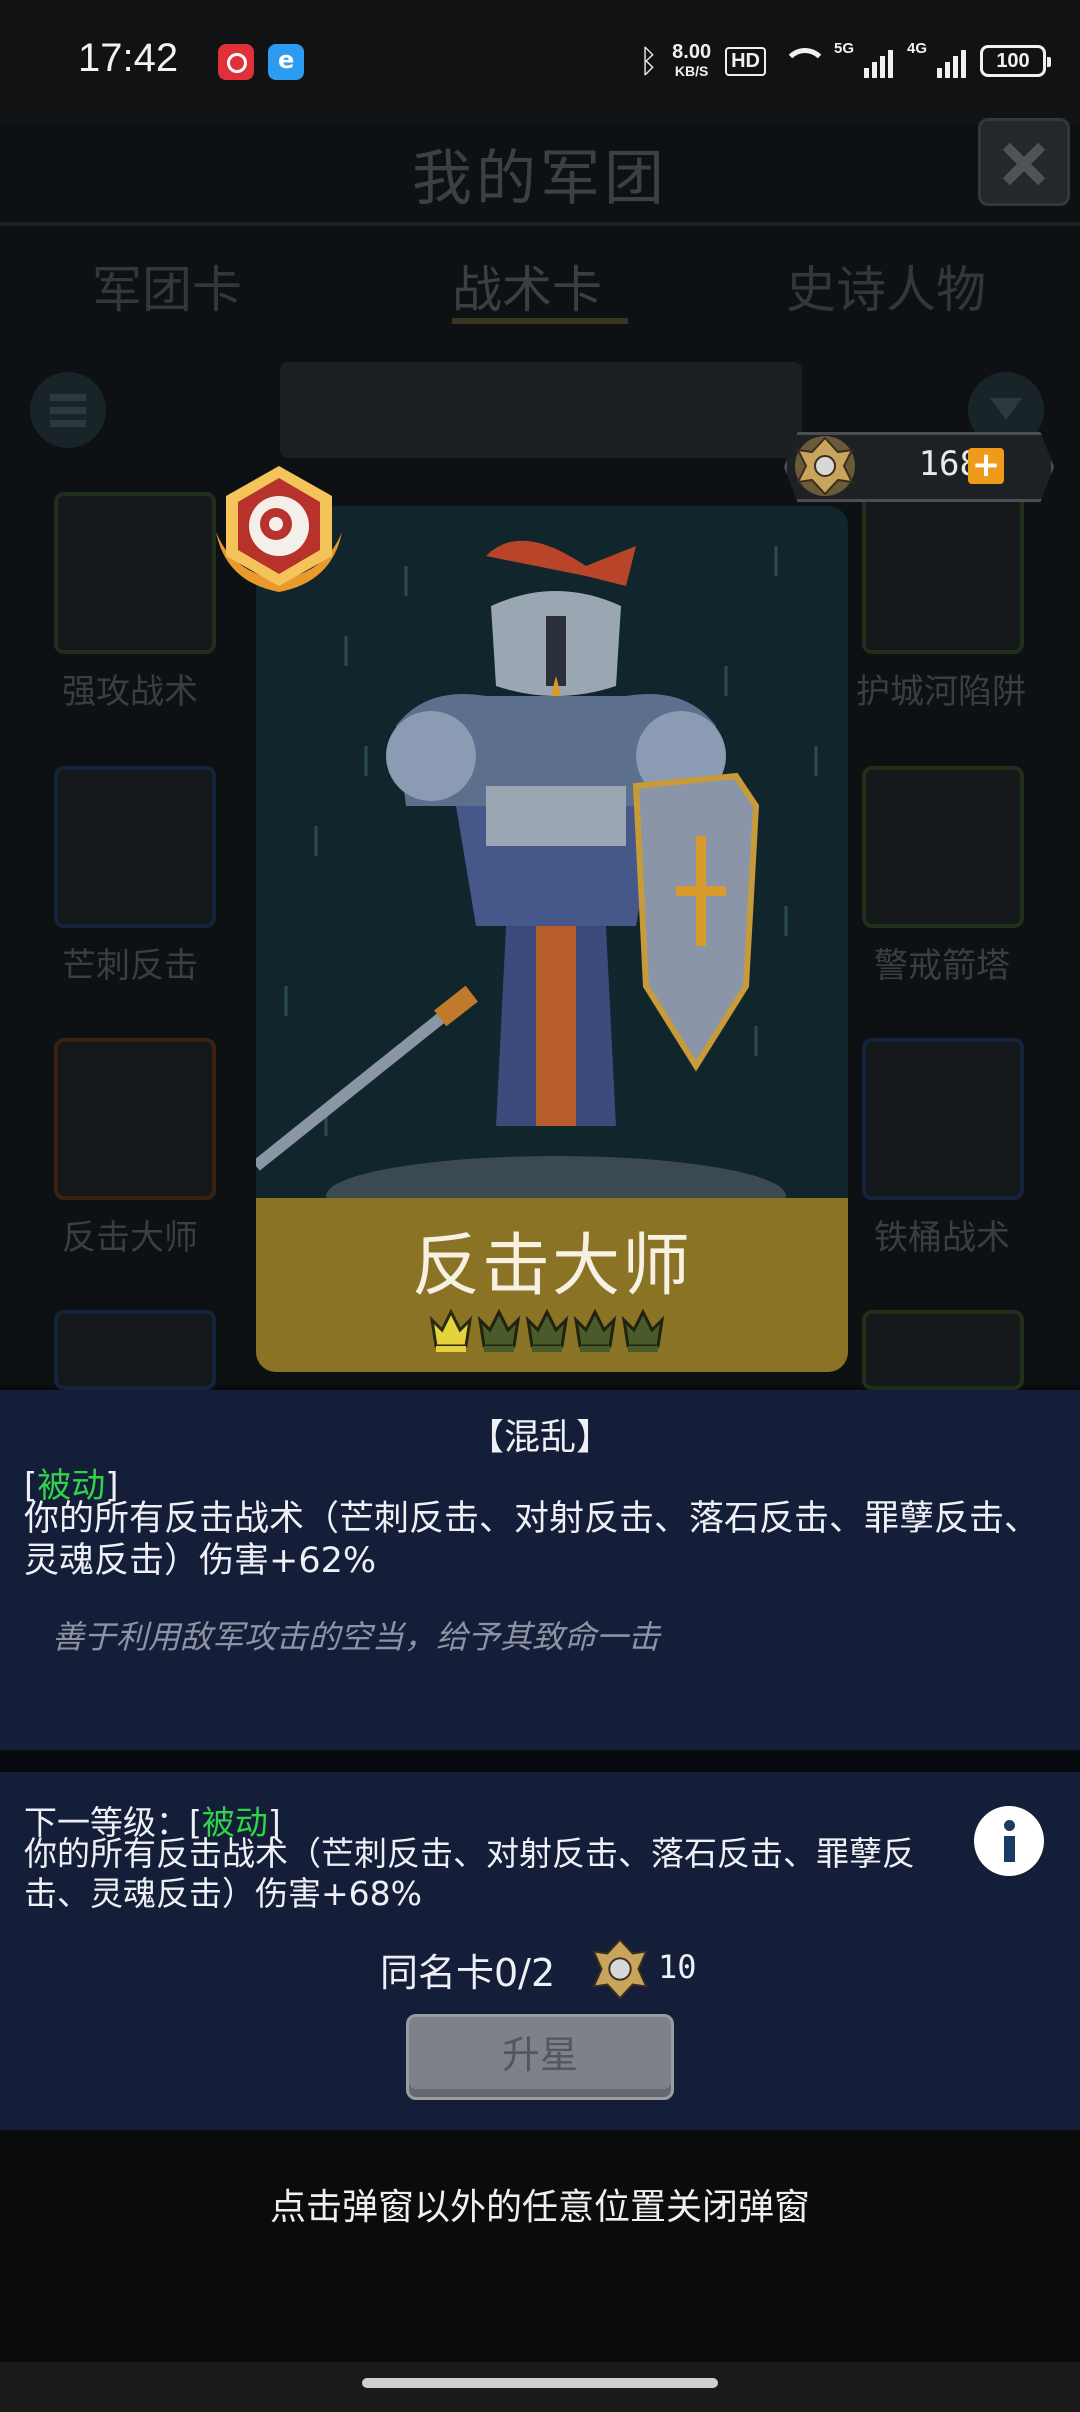 This screenshot has width=1080, height=2412. I want to click on status-bar: 17:42 ᛒ 8.00KB/S HD 5G 4G 100, so click(540, 62).